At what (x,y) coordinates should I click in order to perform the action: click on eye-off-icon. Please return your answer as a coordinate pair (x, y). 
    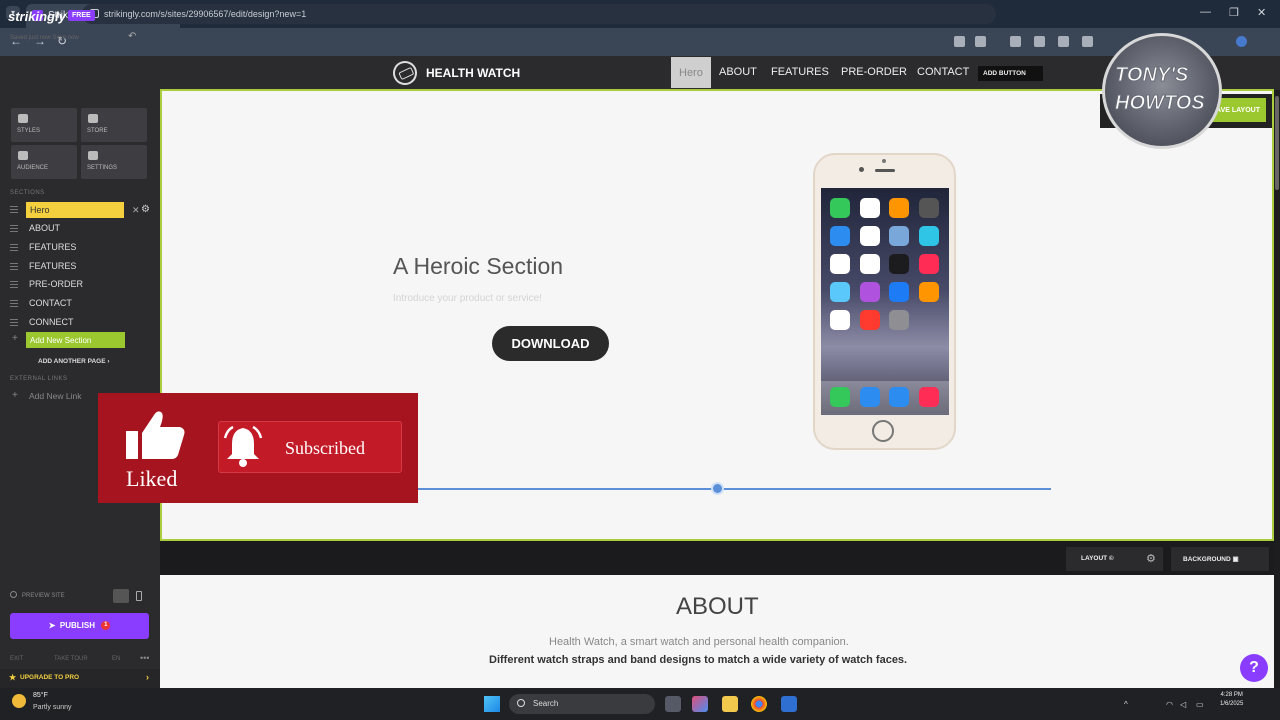
    Looking at the image, I should click on (959, 41).